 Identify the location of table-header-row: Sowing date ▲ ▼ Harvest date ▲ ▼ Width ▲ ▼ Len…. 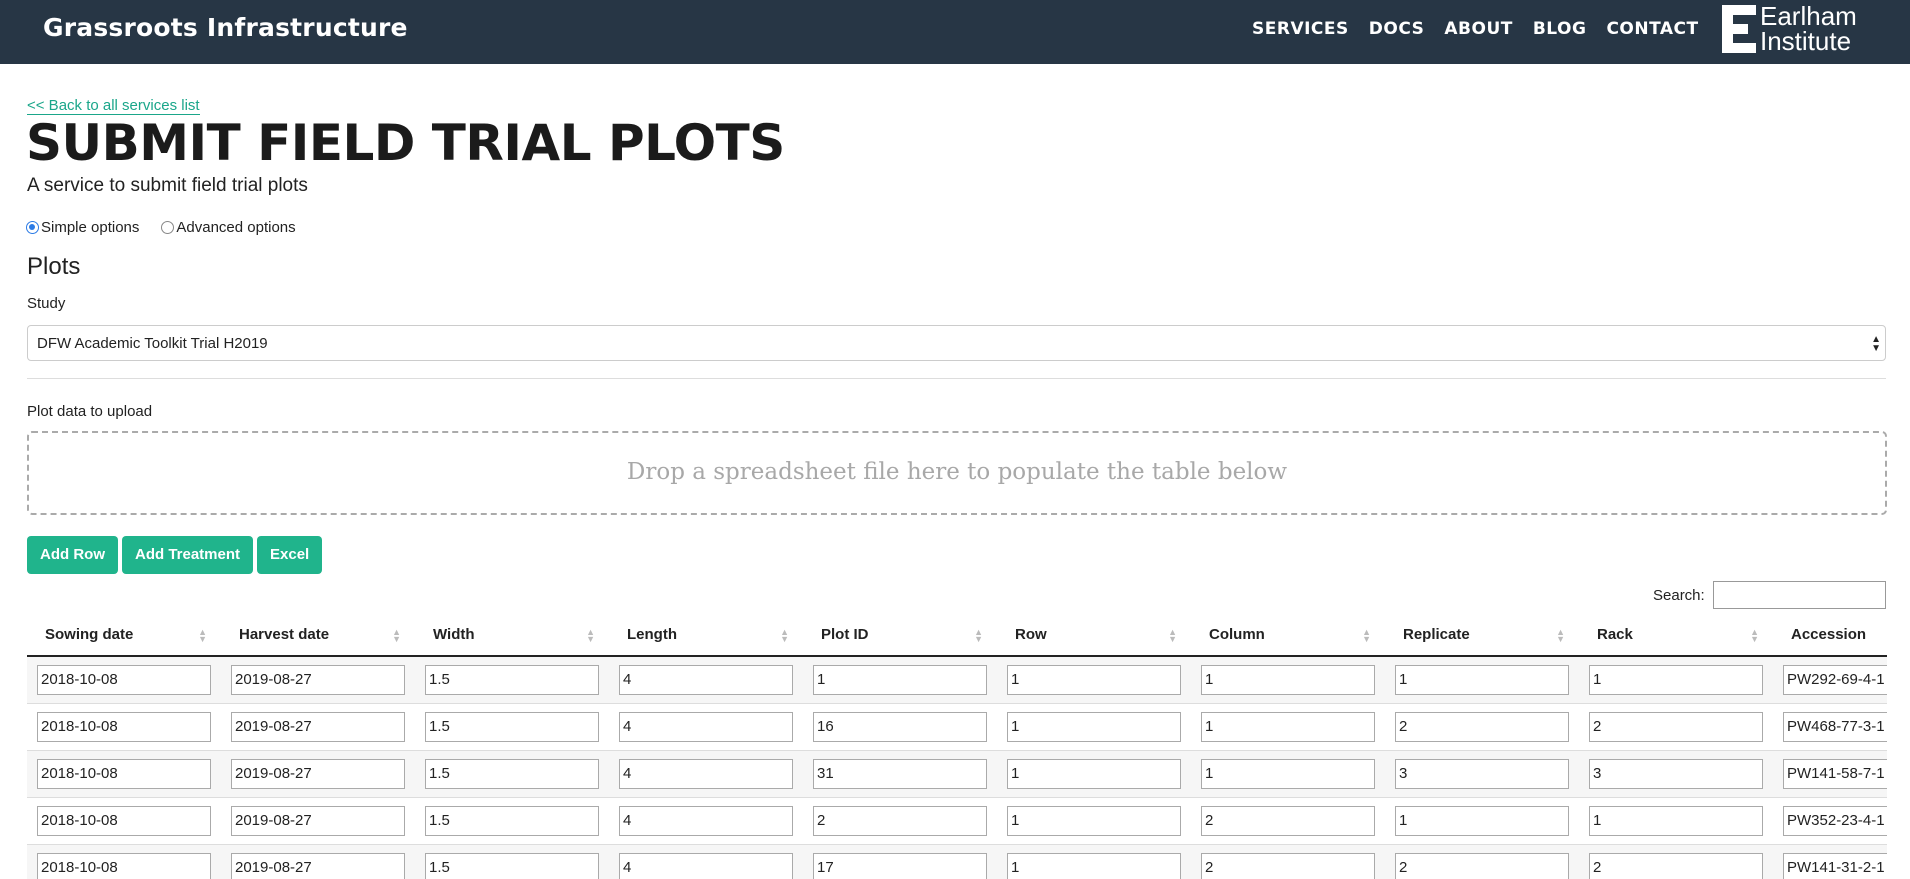
(957, 635).